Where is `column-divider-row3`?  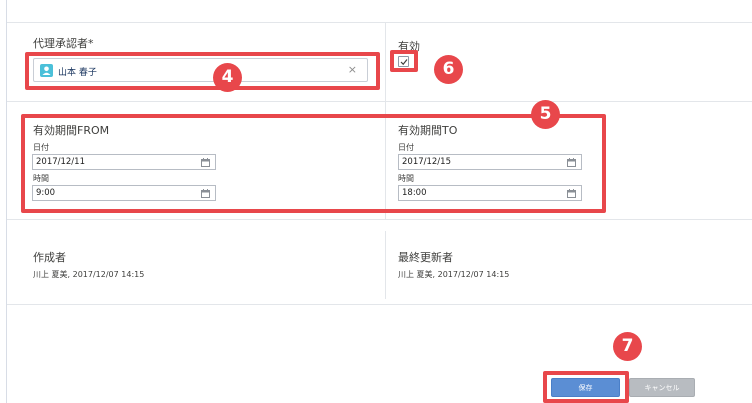 column-divider-row3 is located at coordinates (385, 265).